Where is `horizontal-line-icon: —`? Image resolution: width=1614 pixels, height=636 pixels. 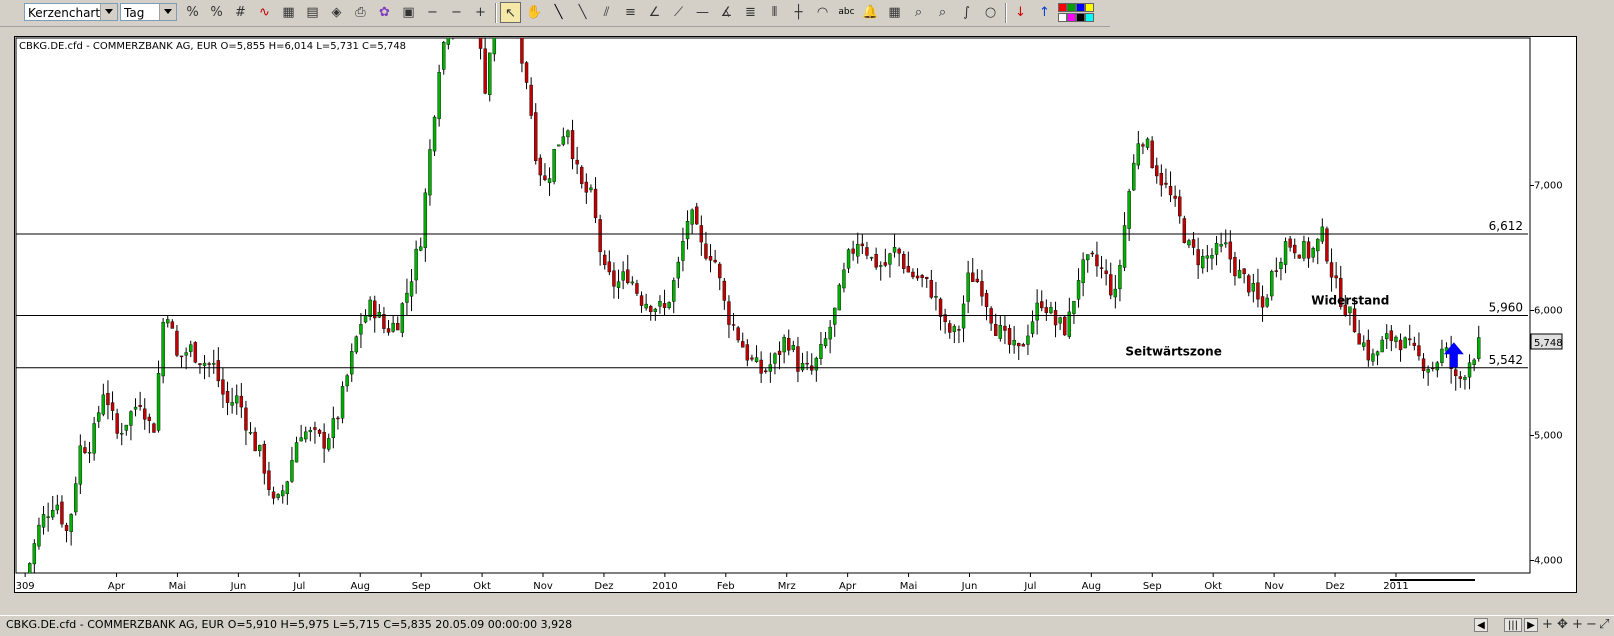
horizontal-line-icon: — is located at coordinates (702, 12).